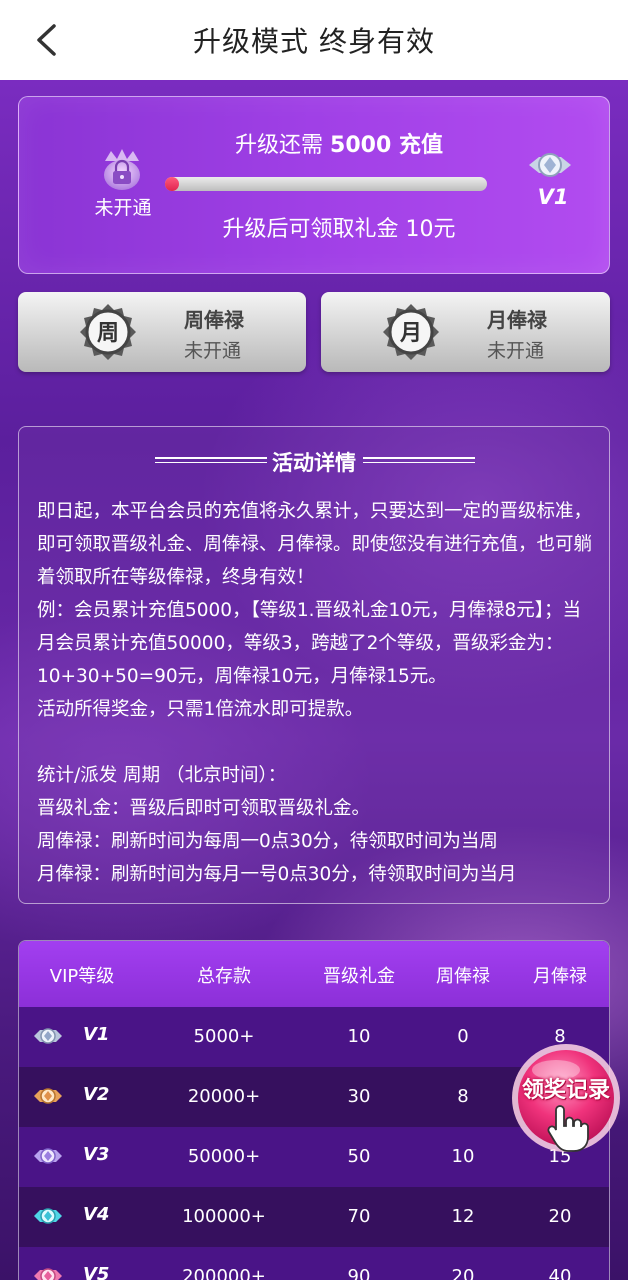 The image size is (628, 1280). What do you see at coordinates (517, 320) in the screenshot?
I see `monthly-salary-title: 月俸禄` at bounding box center [517, 320].